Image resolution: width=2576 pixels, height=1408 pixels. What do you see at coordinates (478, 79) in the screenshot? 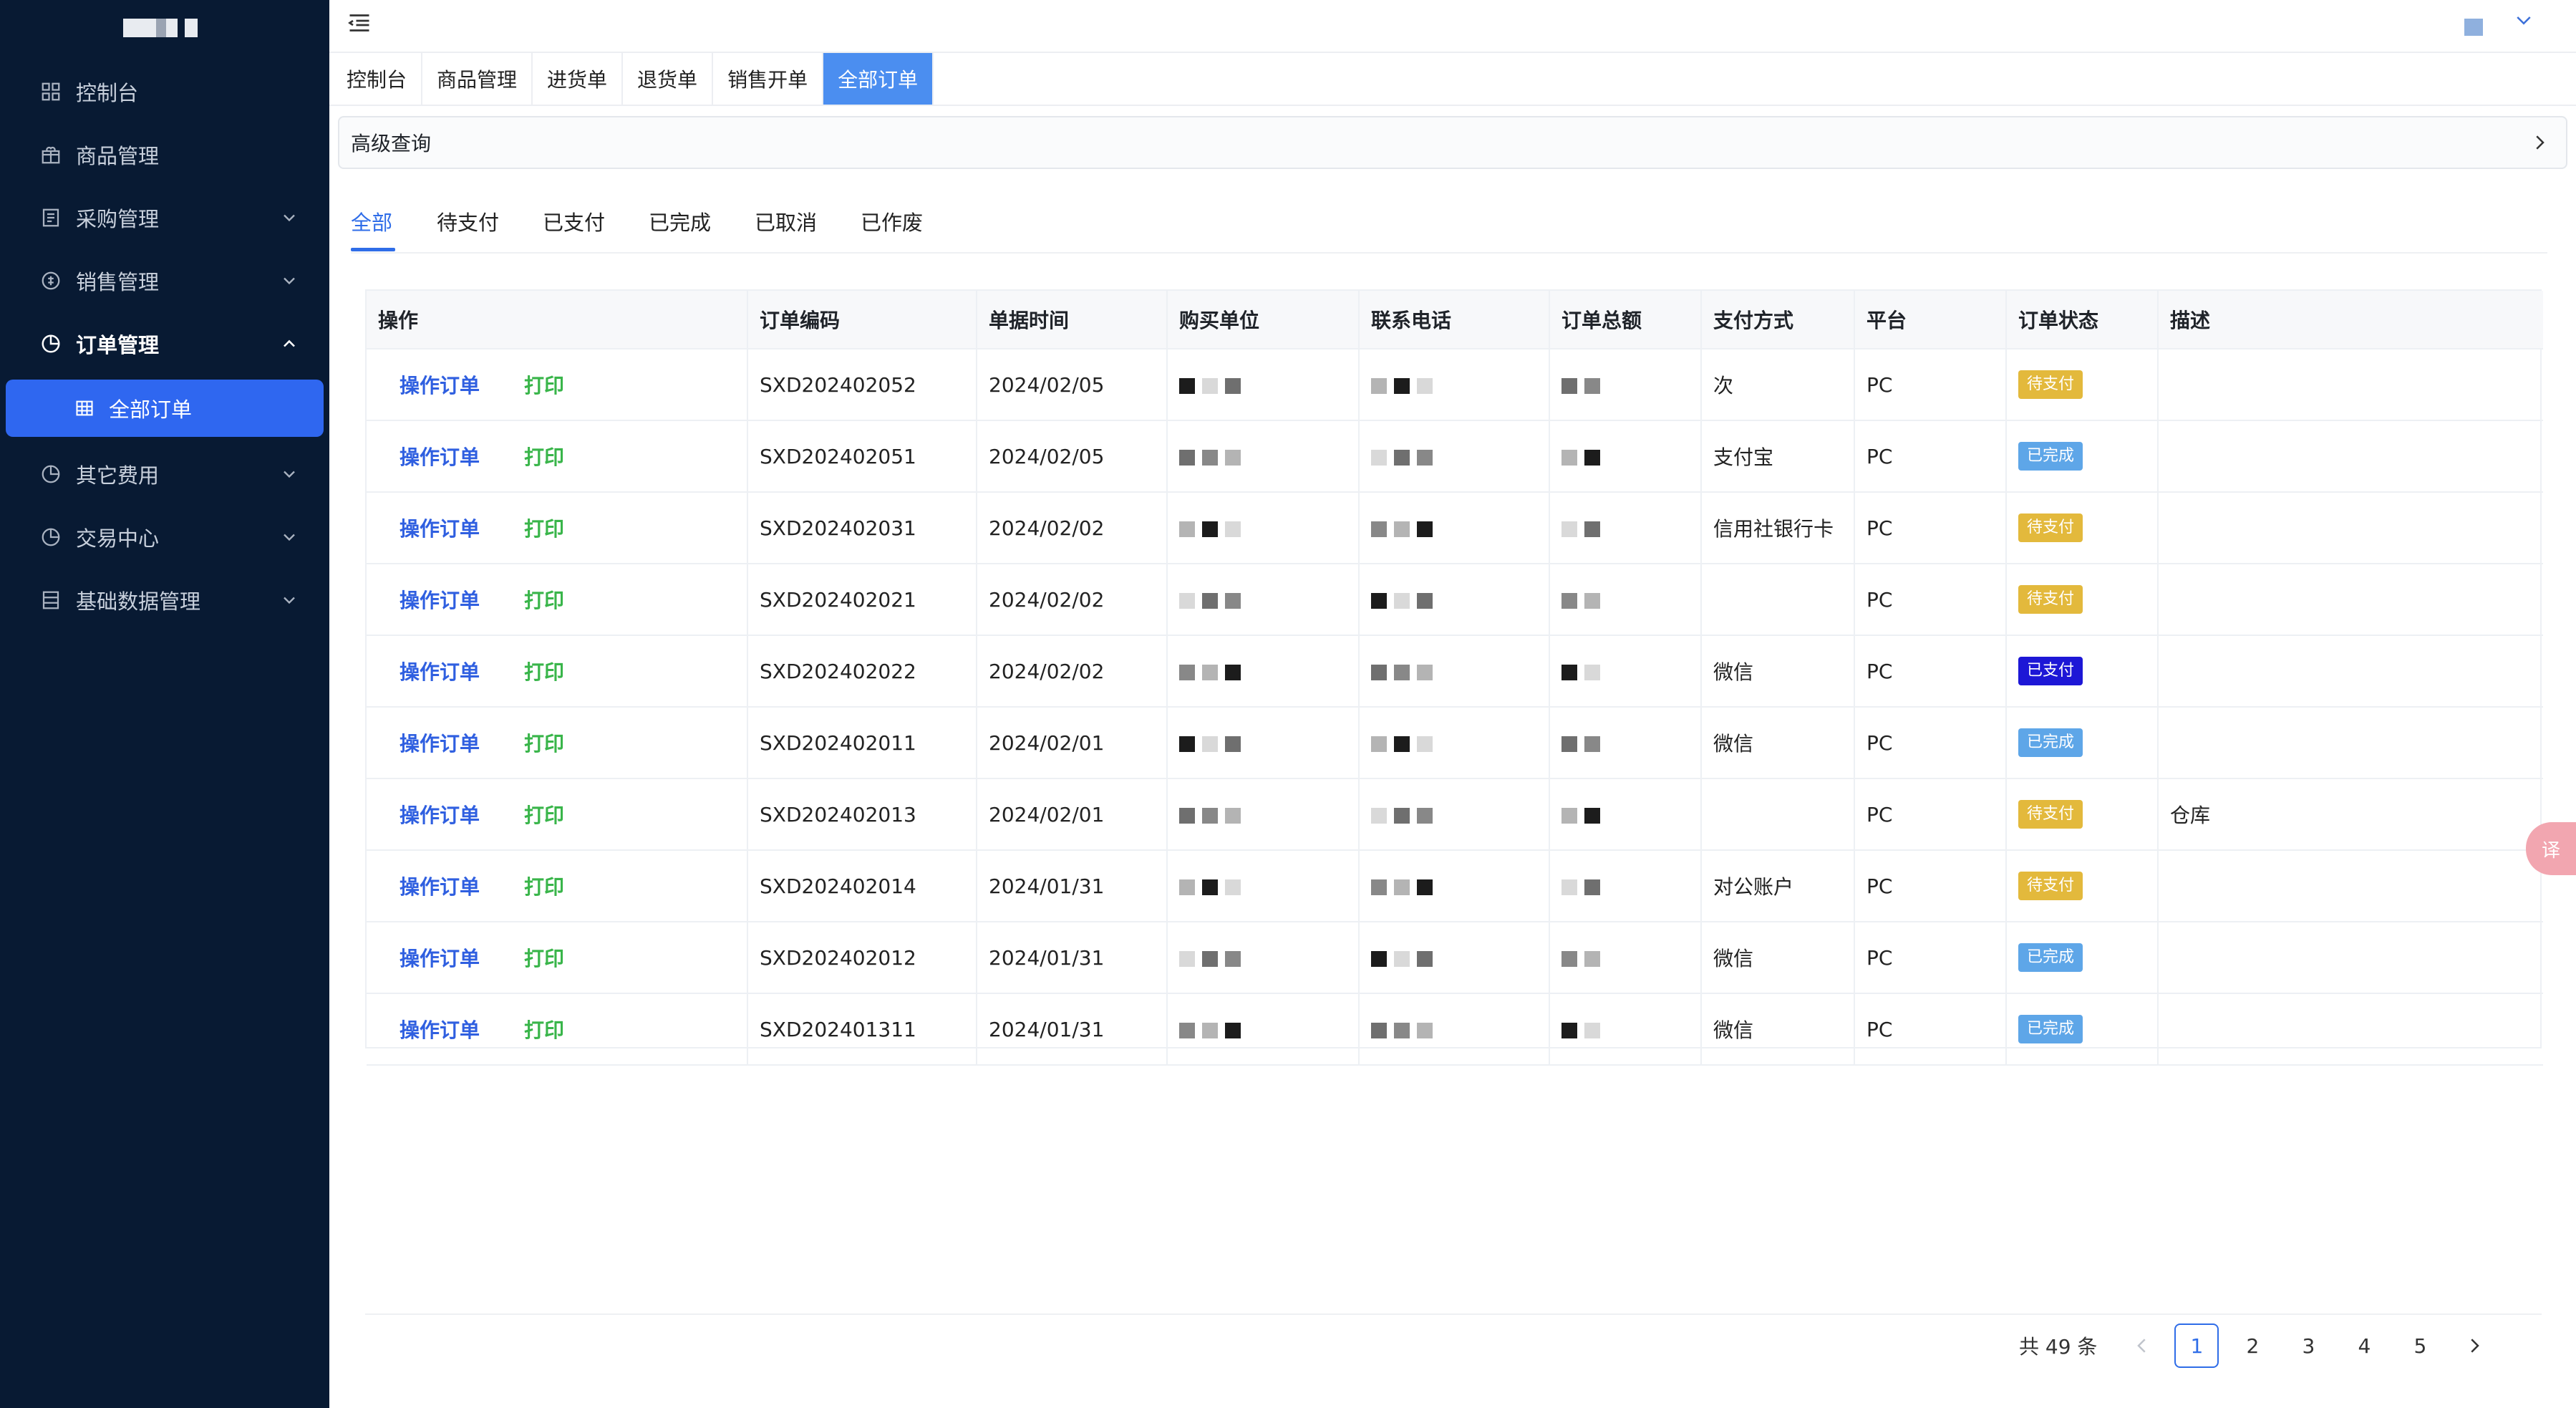
I see `tab-products: 商品管理` at bounding box center [478, 79].